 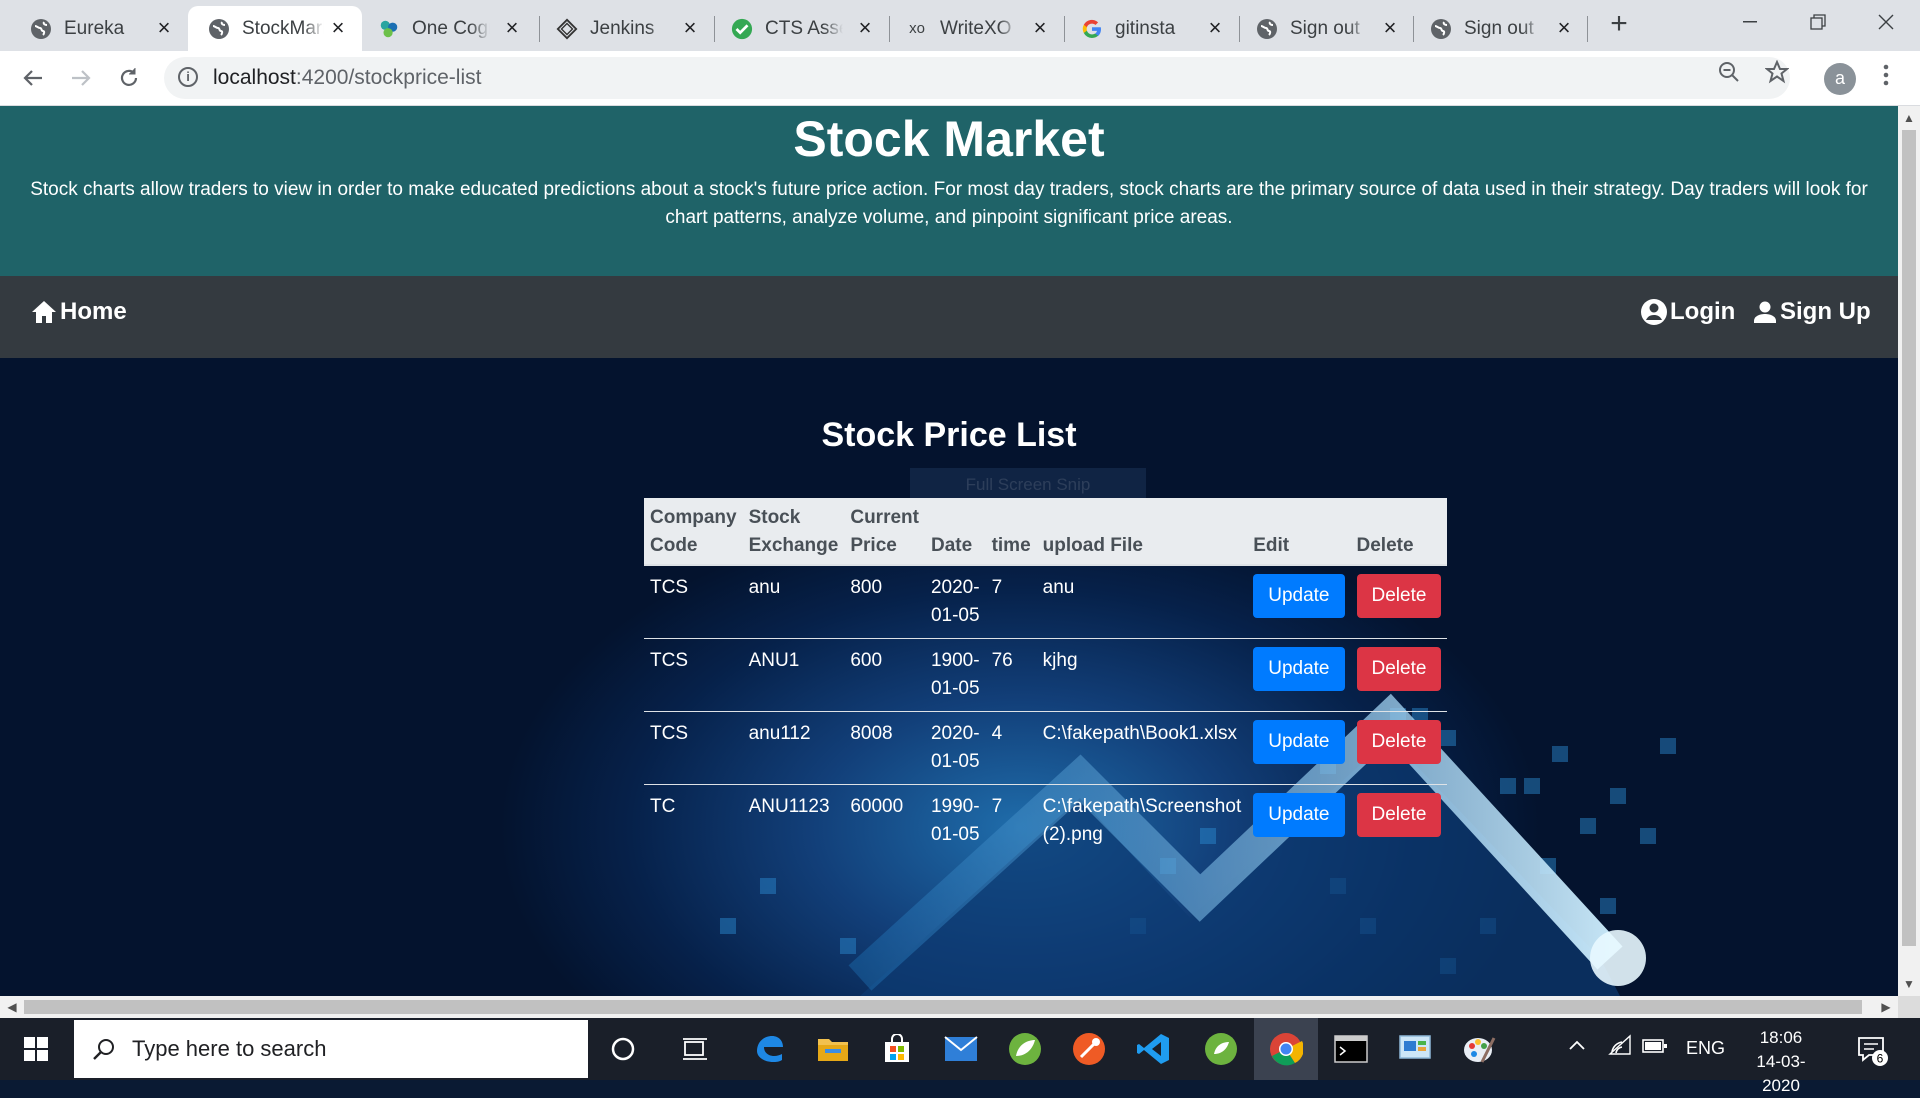 What do you see at coordinates (188, 77) in the screenshot?
I see `site-info-icon: i` at bounding box center [188, 77].